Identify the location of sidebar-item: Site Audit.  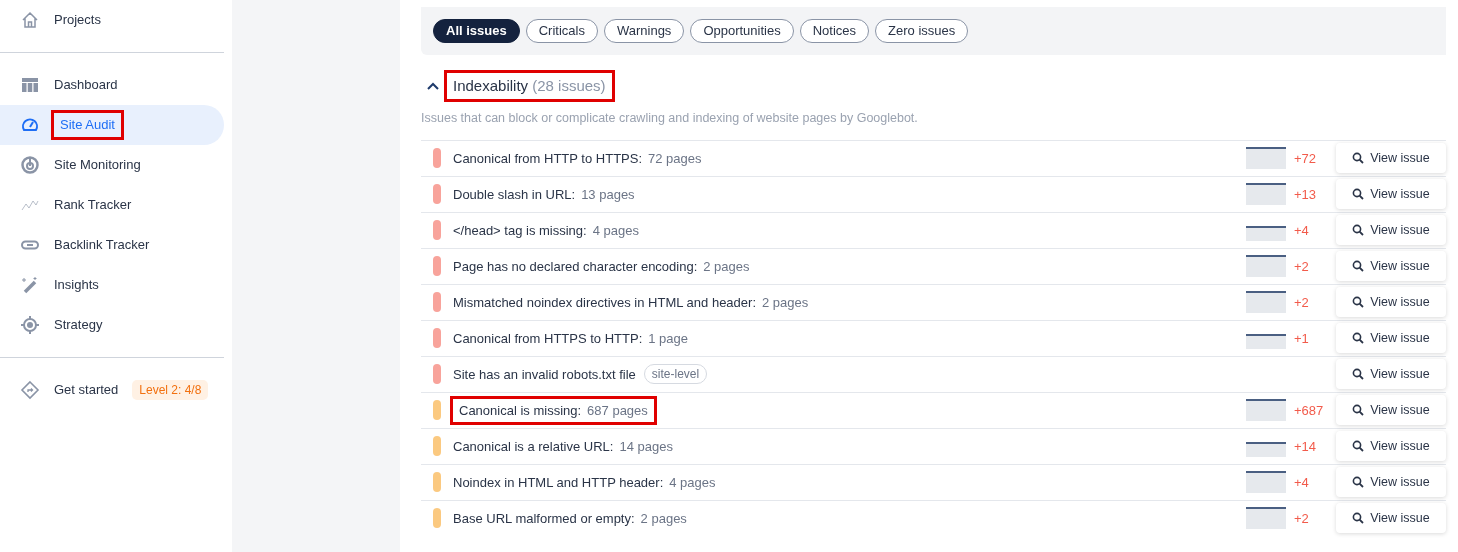
(112, 125).